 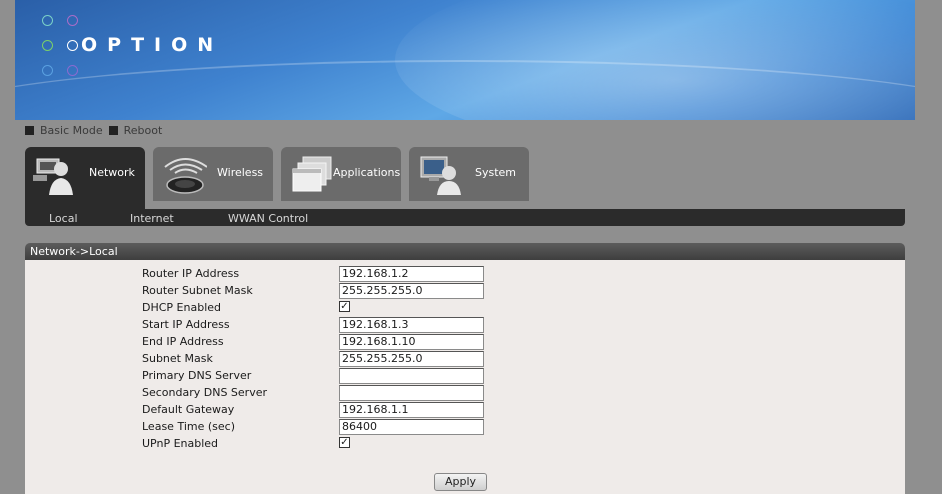 What do you see at coordinates (465, 217) in the screenshot?
I see `sub-navigation: Local Internet WWAN Control` at bounding box center [465, 217].